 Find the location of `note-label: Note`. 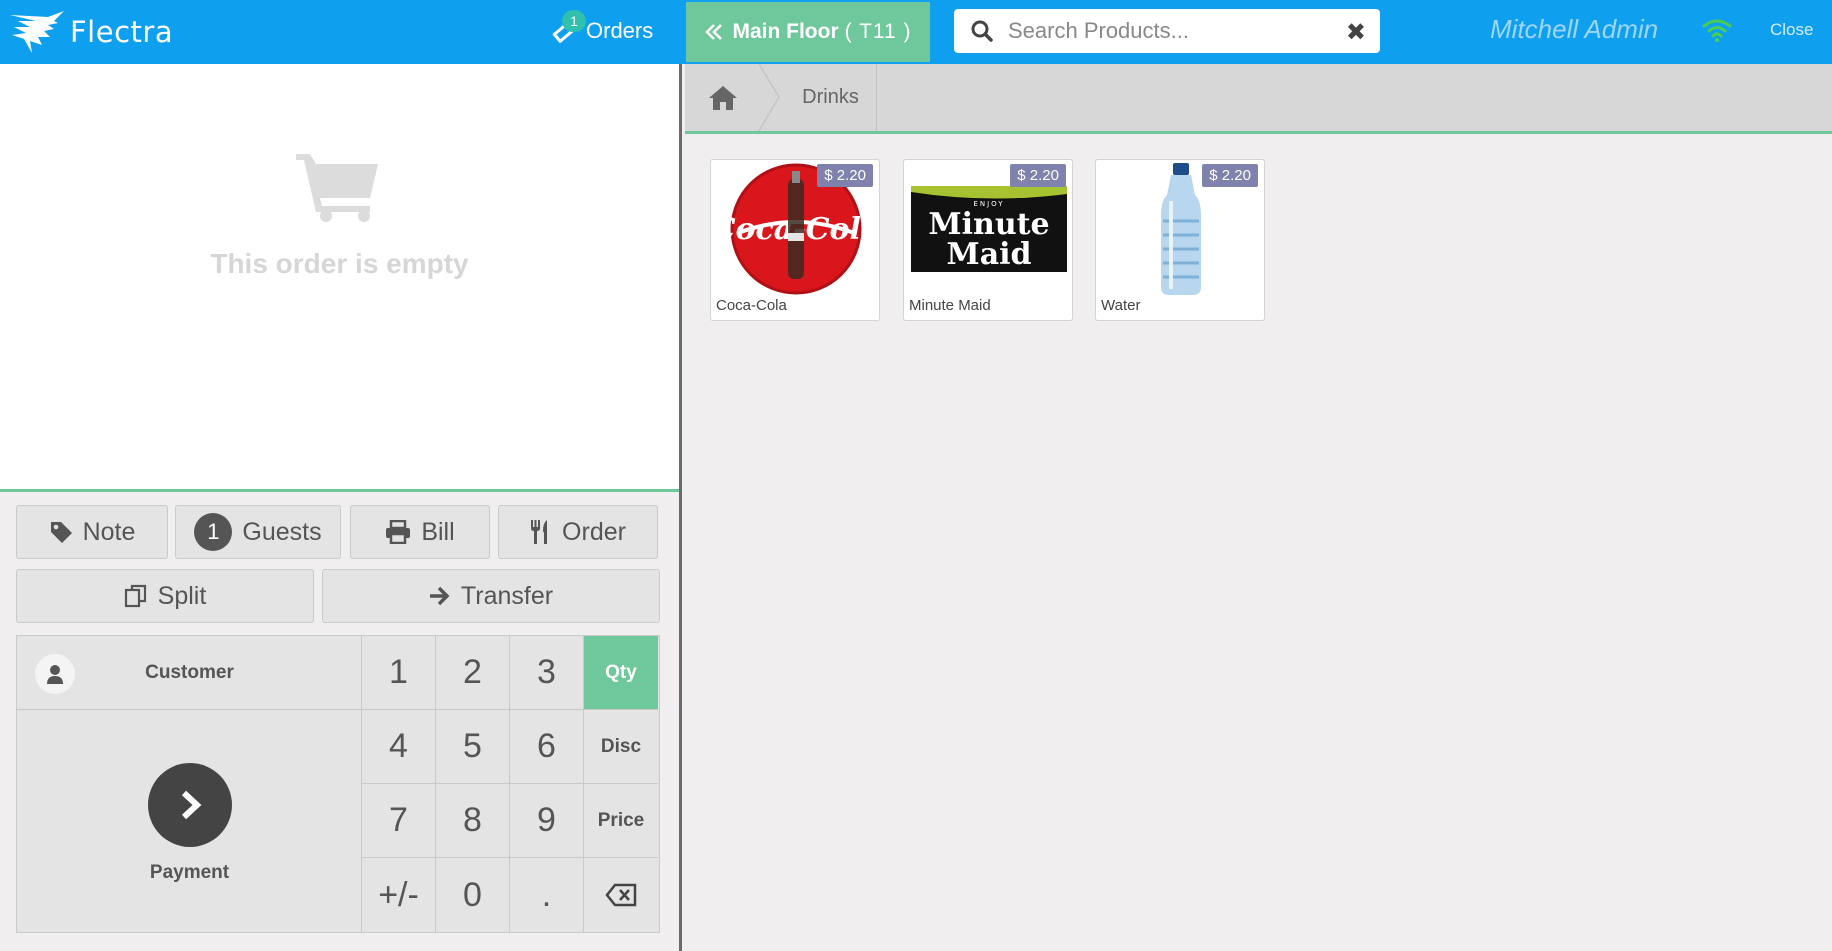

note-label: Note is located at coordinates (109, 531).